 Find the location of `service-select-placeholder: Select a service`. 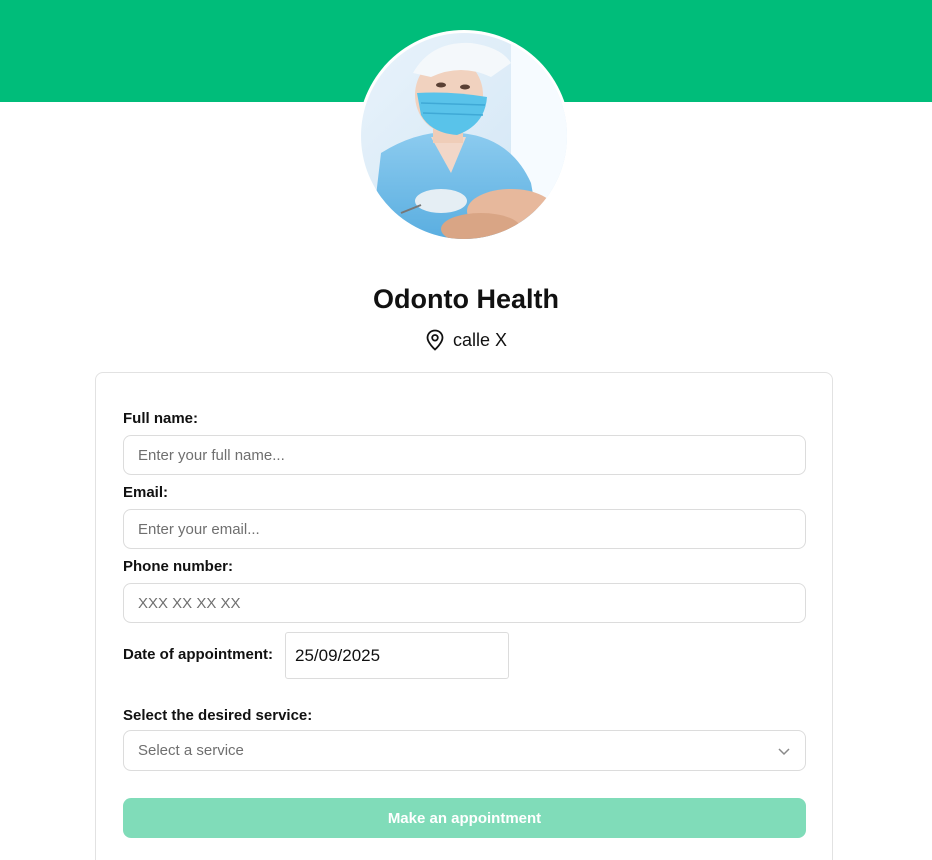

service-select-placeholder: Select a service is located at coordinates (191, 750).